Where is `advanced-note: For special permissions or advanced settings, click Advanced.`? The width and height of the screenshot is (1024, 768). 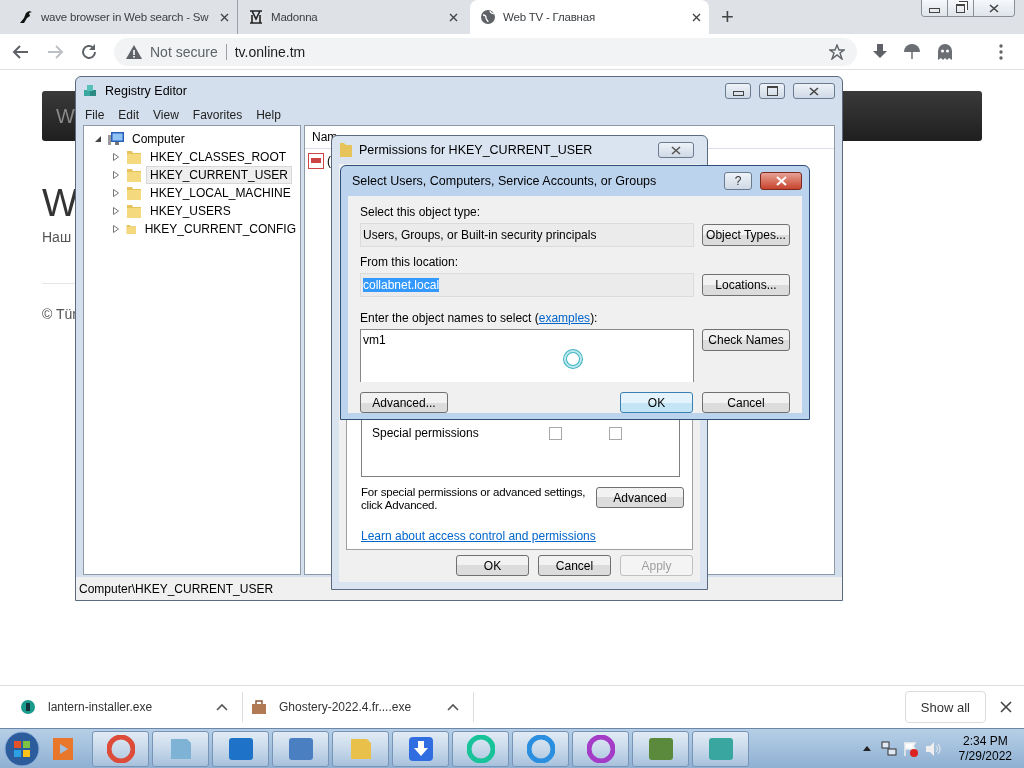
advanced-note: For special permissions or advanced settings, click Advanced. is located at coordinates (474, 499).